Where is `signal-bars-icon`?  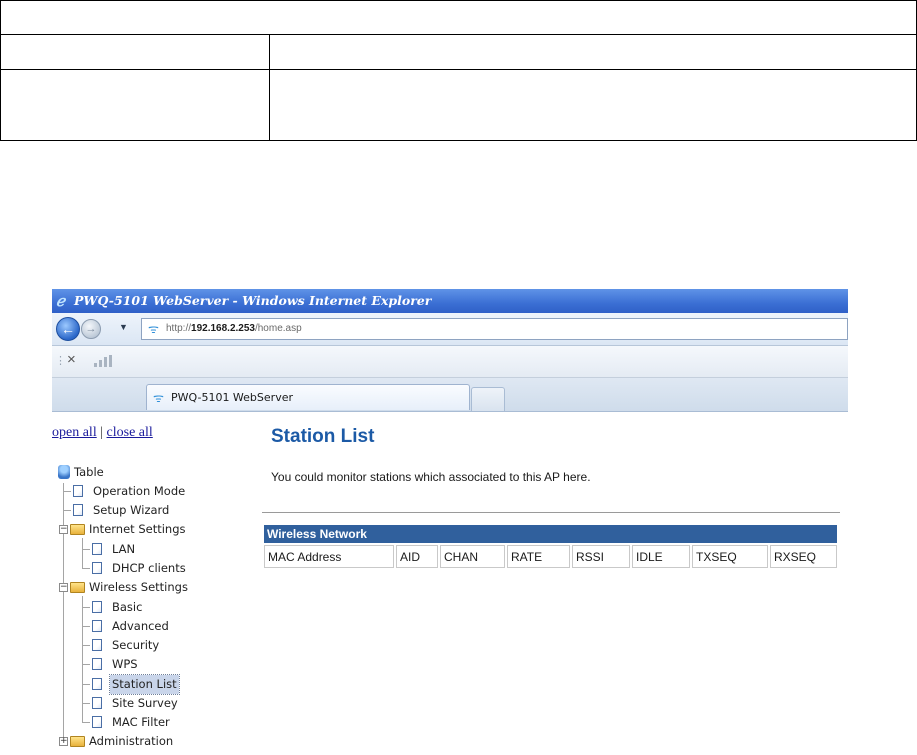 signal-bars-icon is located at coordinates (103, 361).